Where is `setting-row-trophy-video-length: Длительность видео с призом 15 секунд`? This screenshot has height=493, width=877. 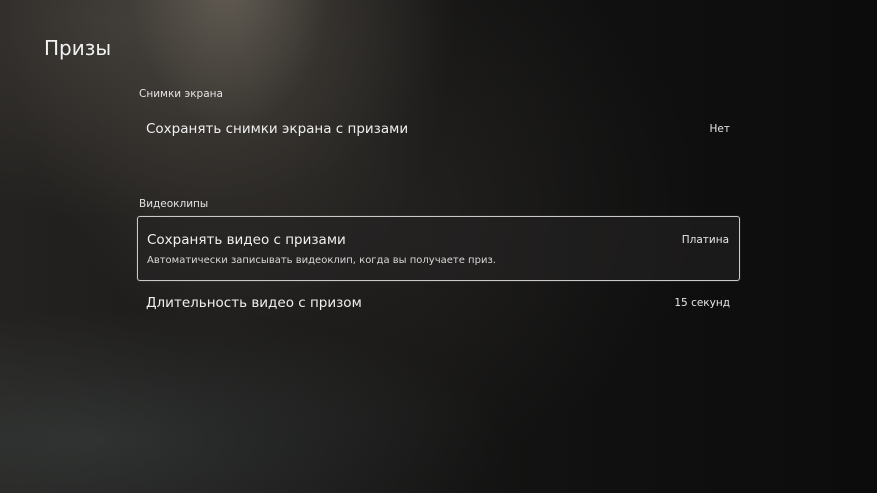 setting-row-trophy-video-length: Длительность видео с призом 15 секунд is located at coordinates (438, 304).